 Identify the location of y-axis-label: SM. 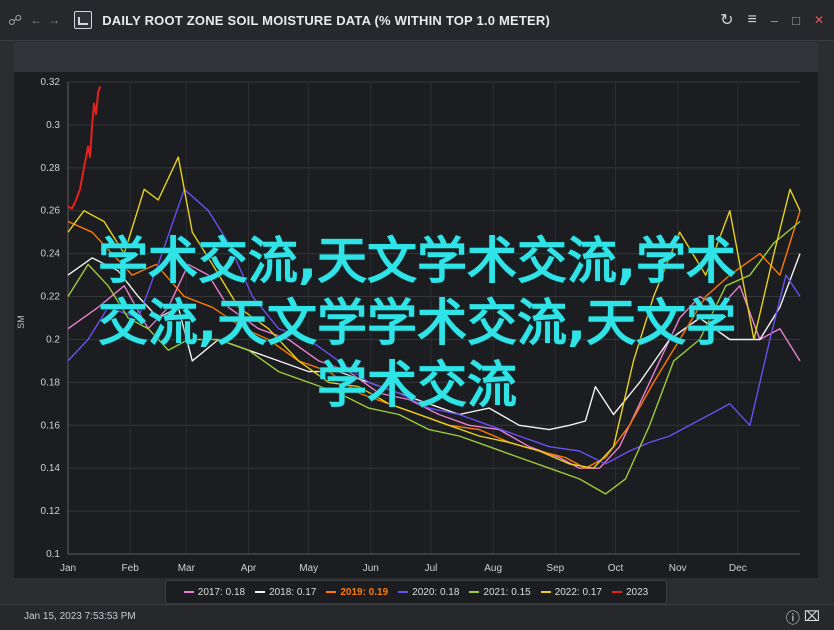
(21, 322).